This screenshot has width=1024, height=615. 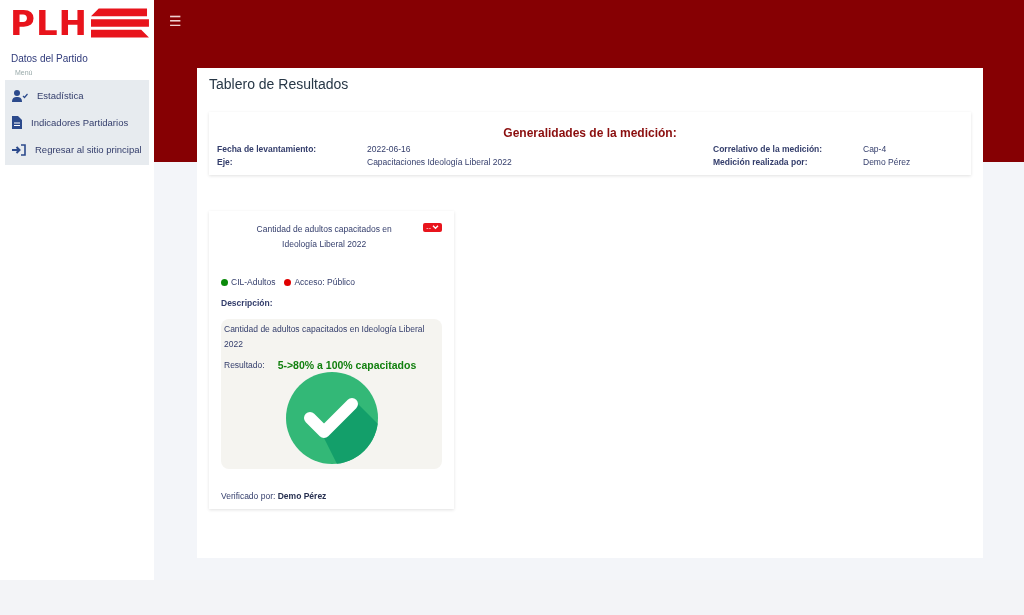 What do you see at coordinates (77, 95) in the screenshot?
I see `menu-item: Estadística` at bounding box center [77, 95].